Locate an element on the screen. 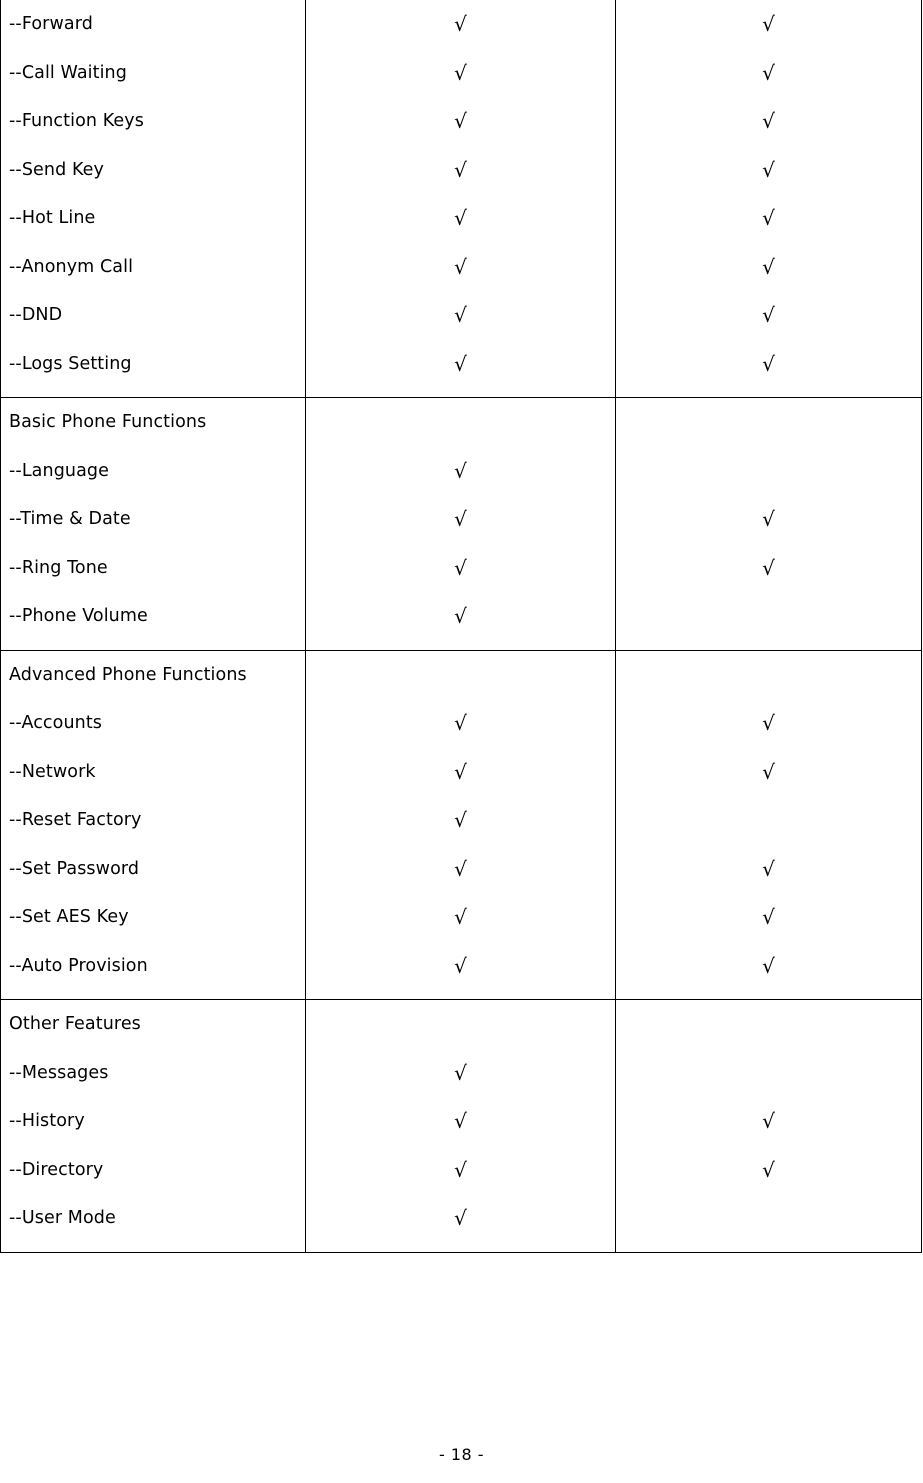  table-row: --Directory √ √ is located at coordinates (461, 1169).